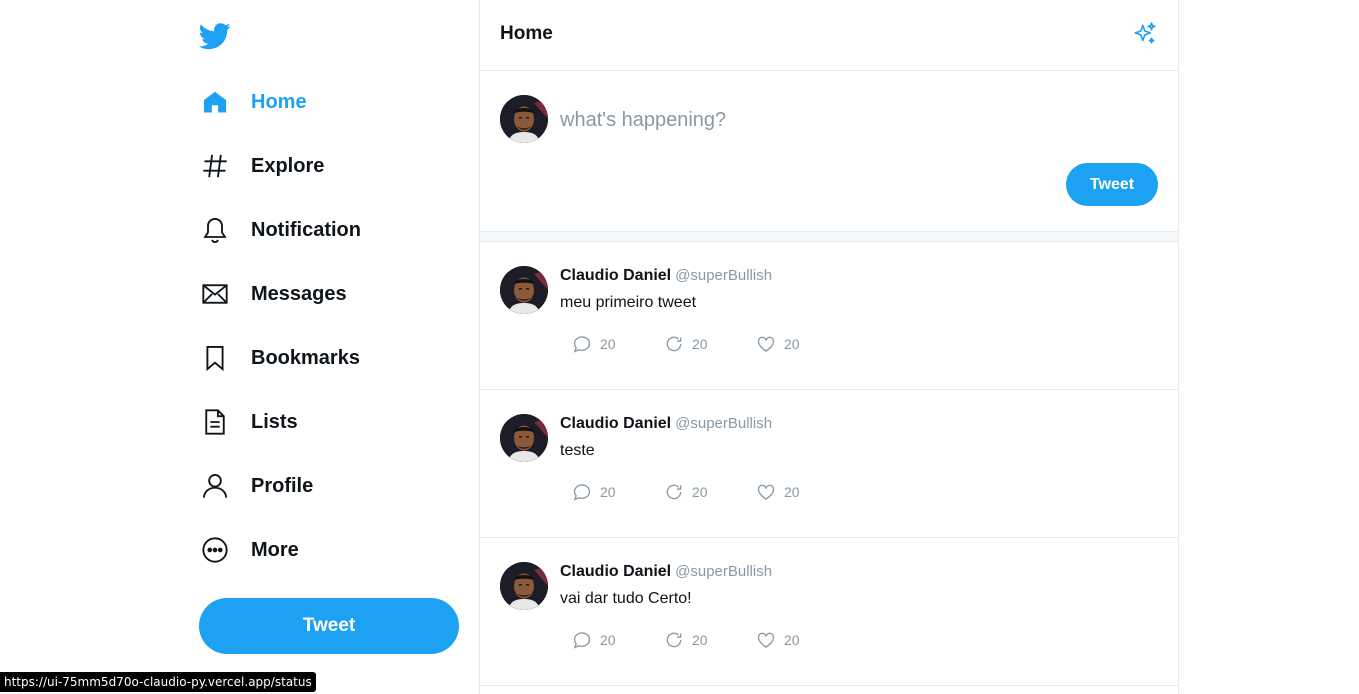  Describe the element at coordinates (329, 166) in the screenshot. I see `sidebar-item-explore: Explore` at that location.